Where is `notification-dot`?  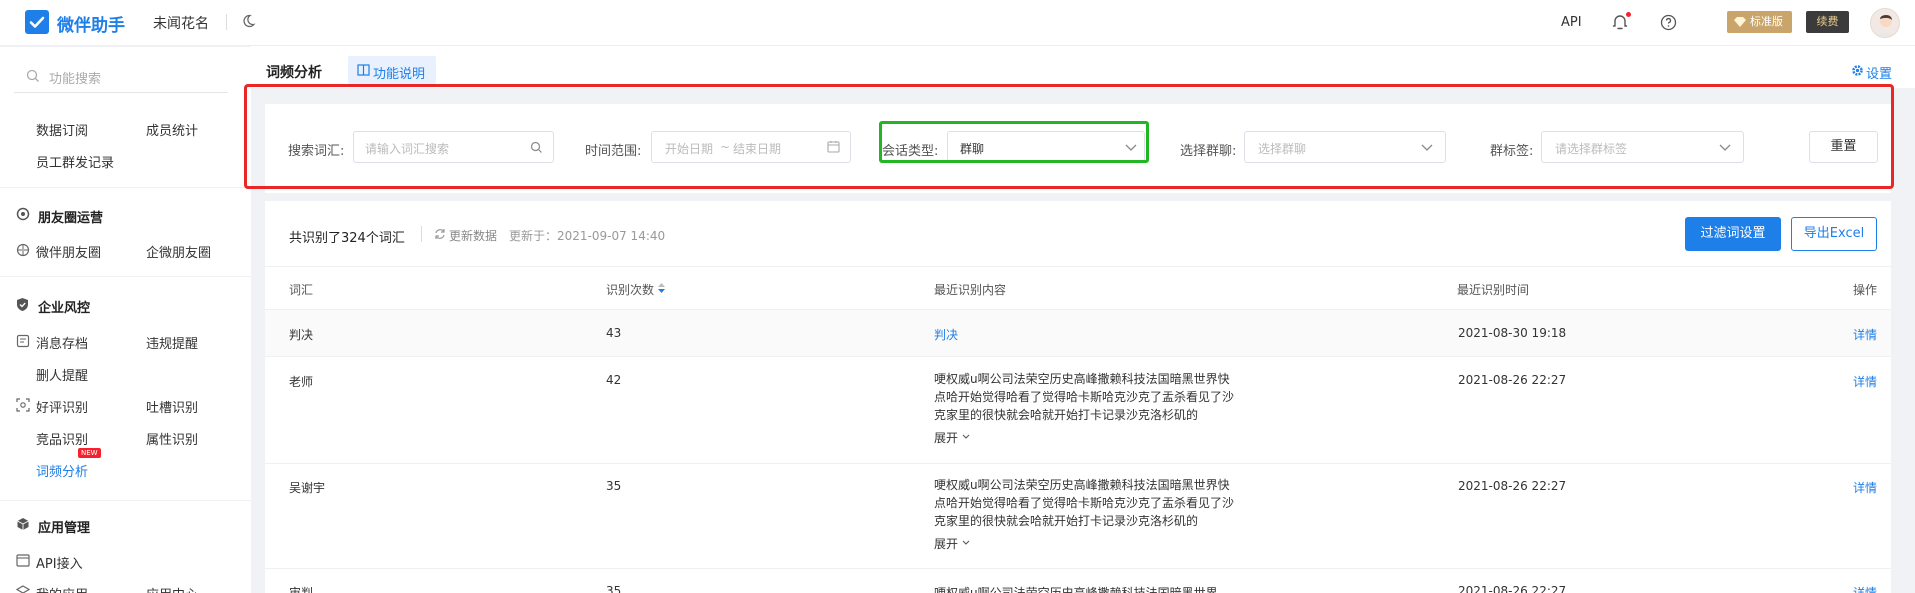
notification-dot is located at coordinates (1628, 14).